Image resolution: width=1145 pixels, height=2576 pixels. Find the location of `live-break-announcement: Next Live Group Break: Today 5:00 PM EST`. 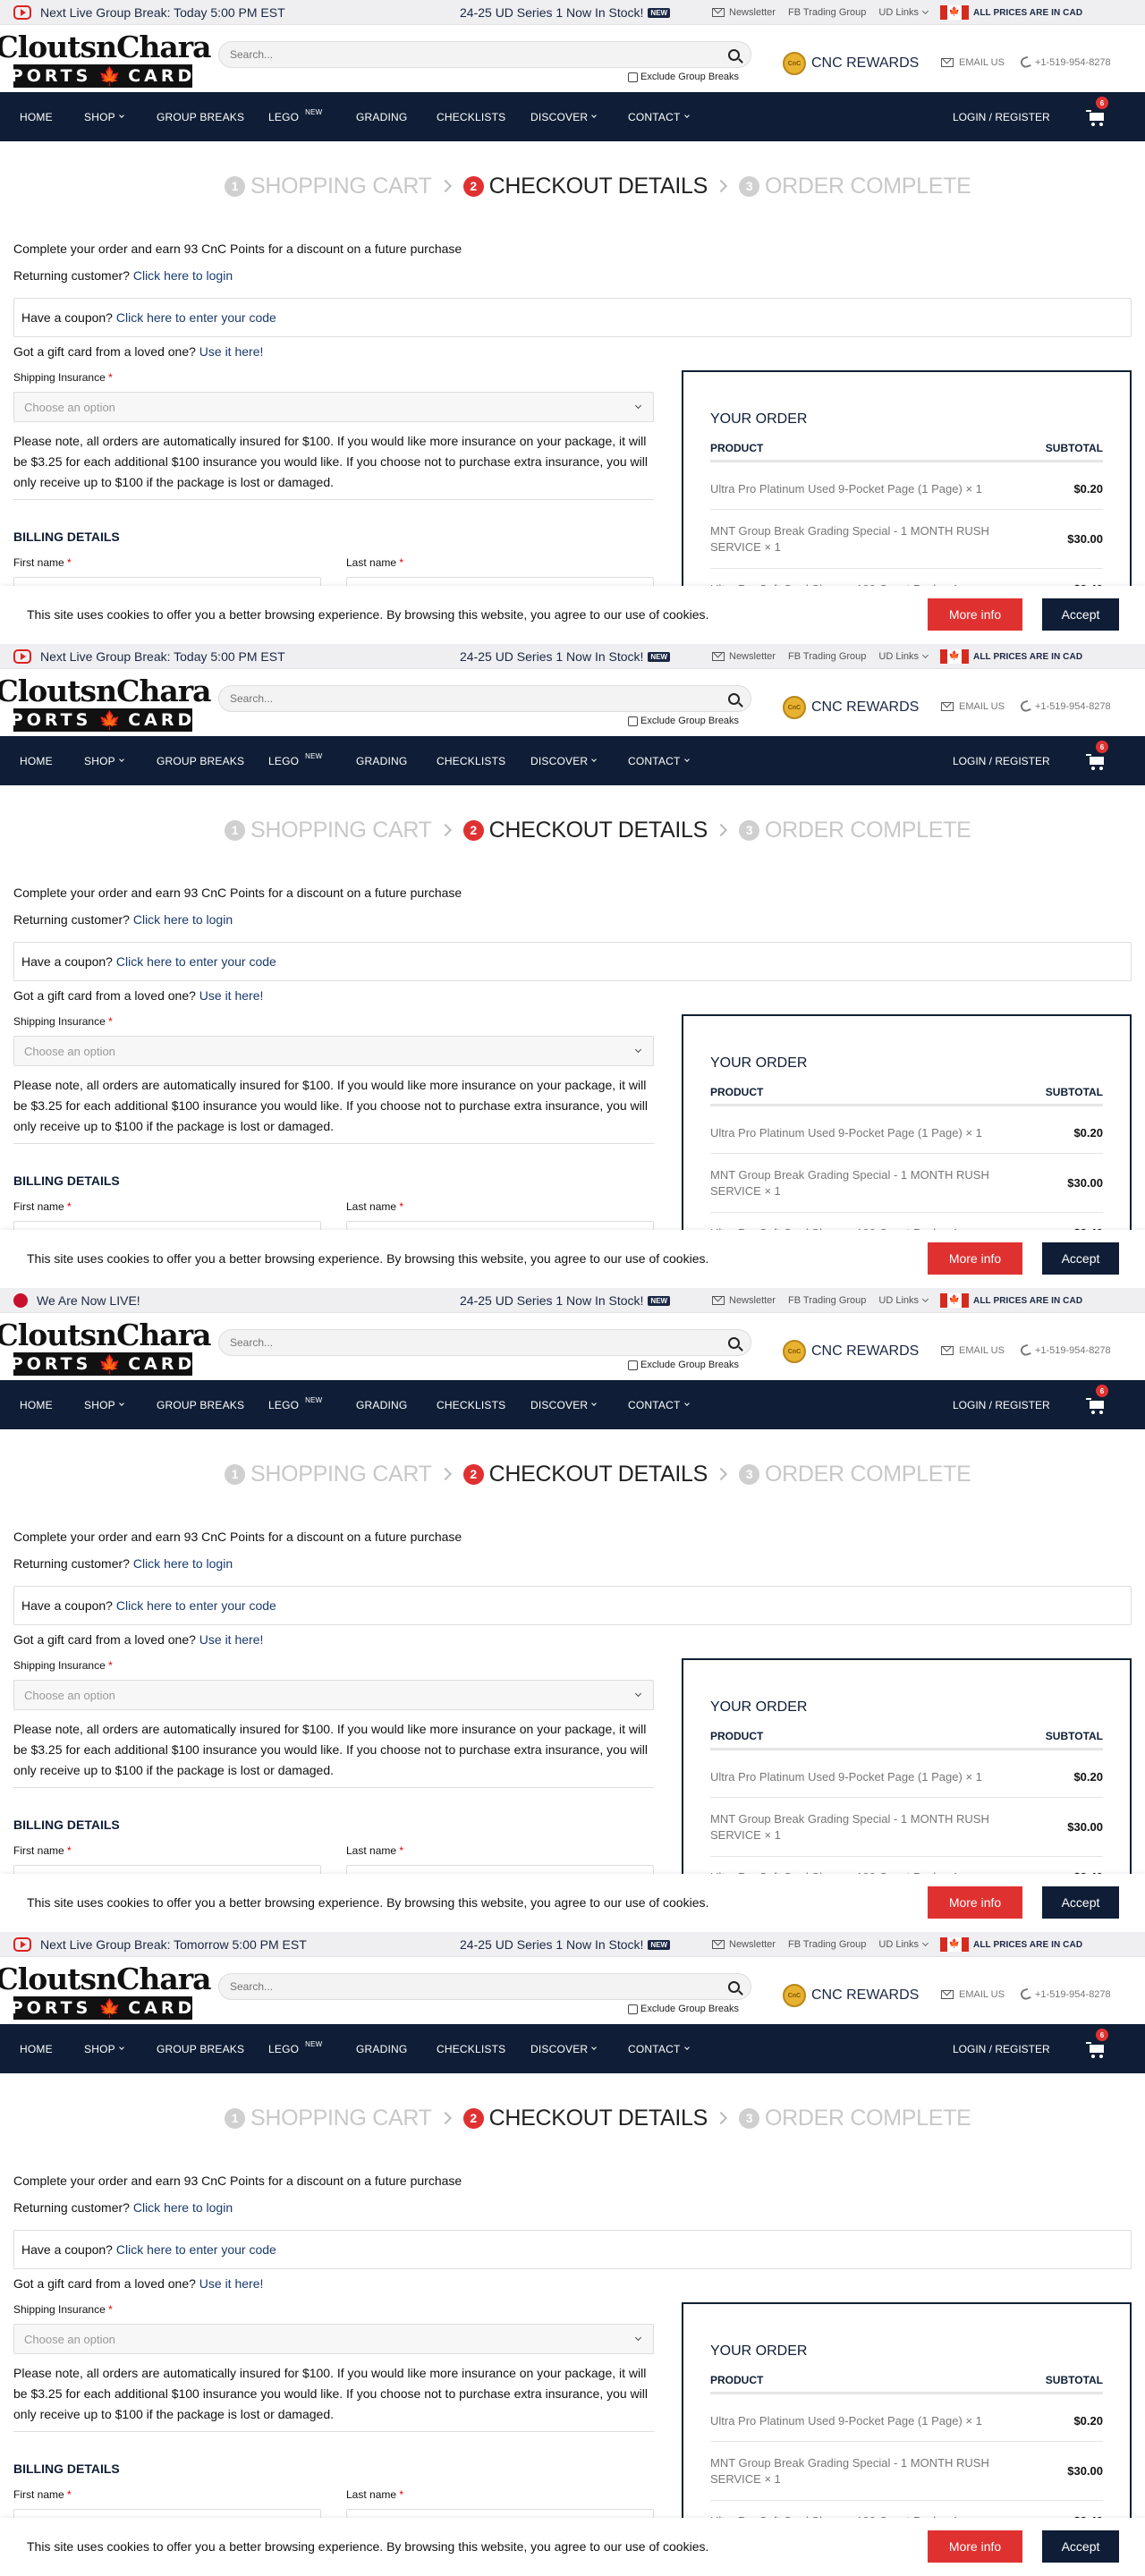

live-break-announcement: Next Live Group Break: Today 5:00 PM EST is located at coordinates (149, 12).